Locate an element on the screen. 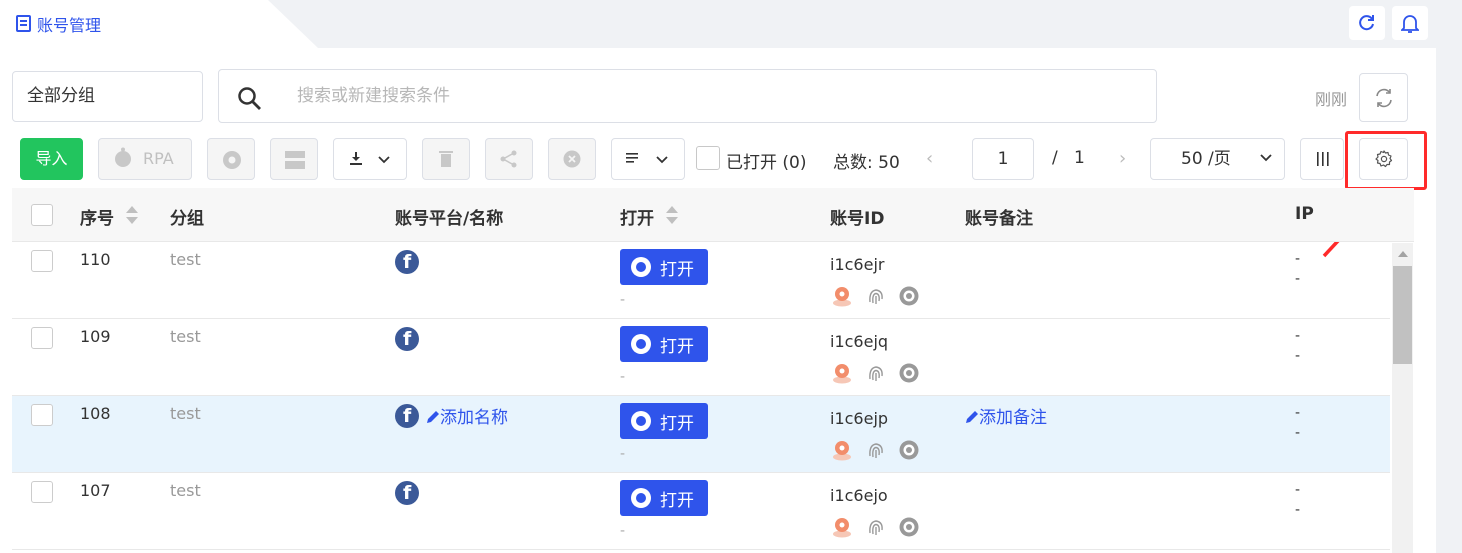 The width and height of the screenshot is (1462, 553). column-header-group: 分组 is located at coordinates (187, 219).